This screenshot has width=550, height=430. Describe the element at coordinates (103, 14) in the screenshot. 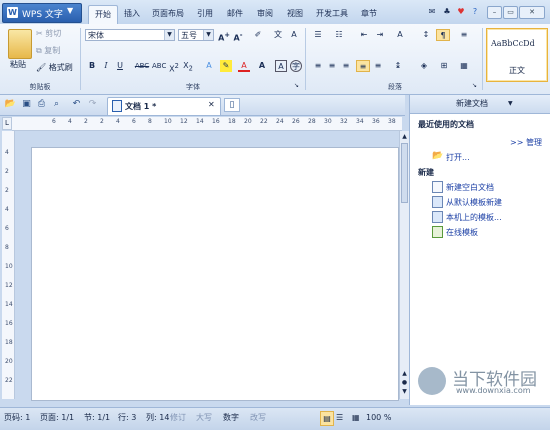

I see `tab-home: 开始` at that location.